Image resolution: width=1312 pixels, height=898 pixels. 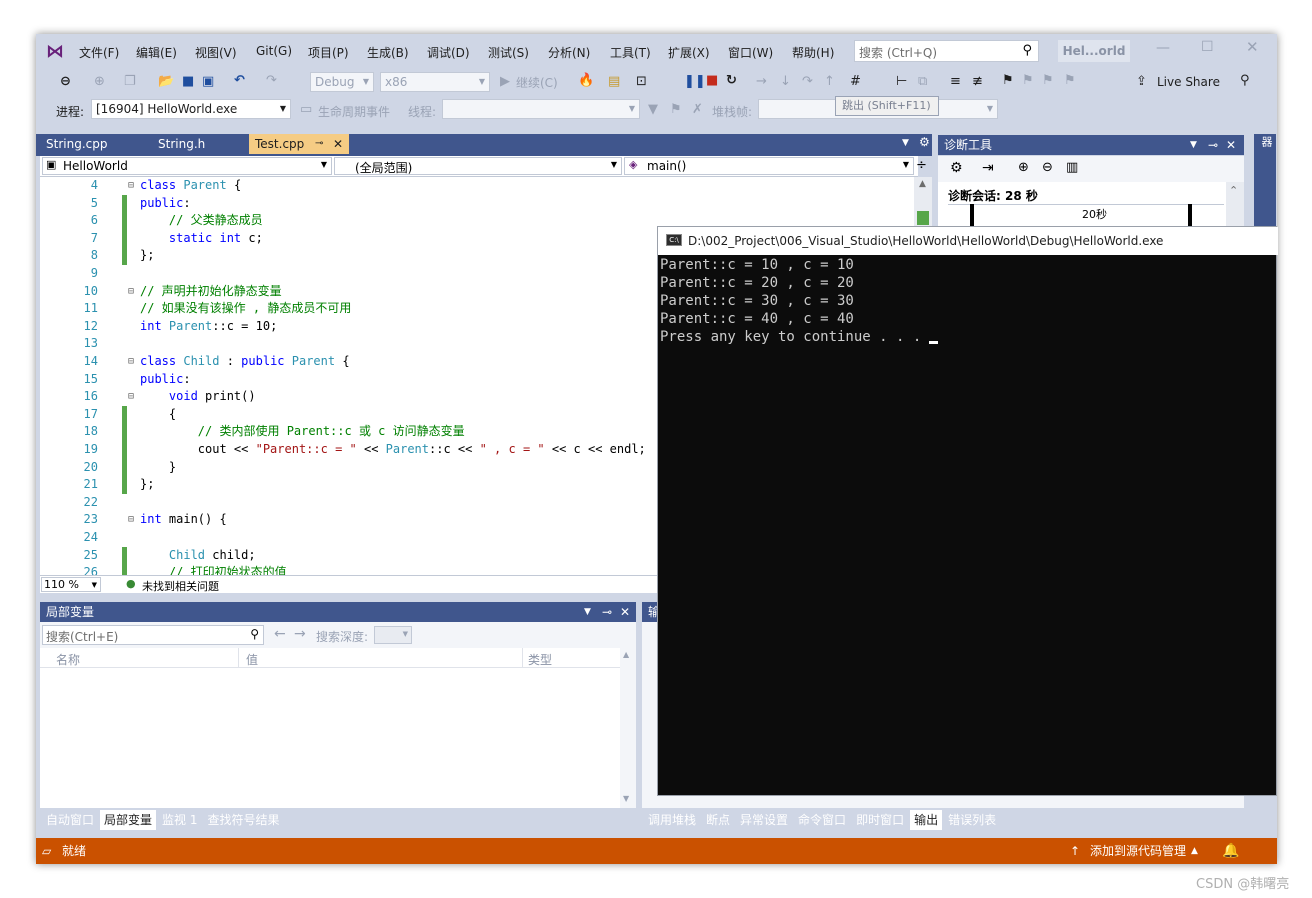 I want to click on undo-icon: ↶, so click(x=239, y=81).